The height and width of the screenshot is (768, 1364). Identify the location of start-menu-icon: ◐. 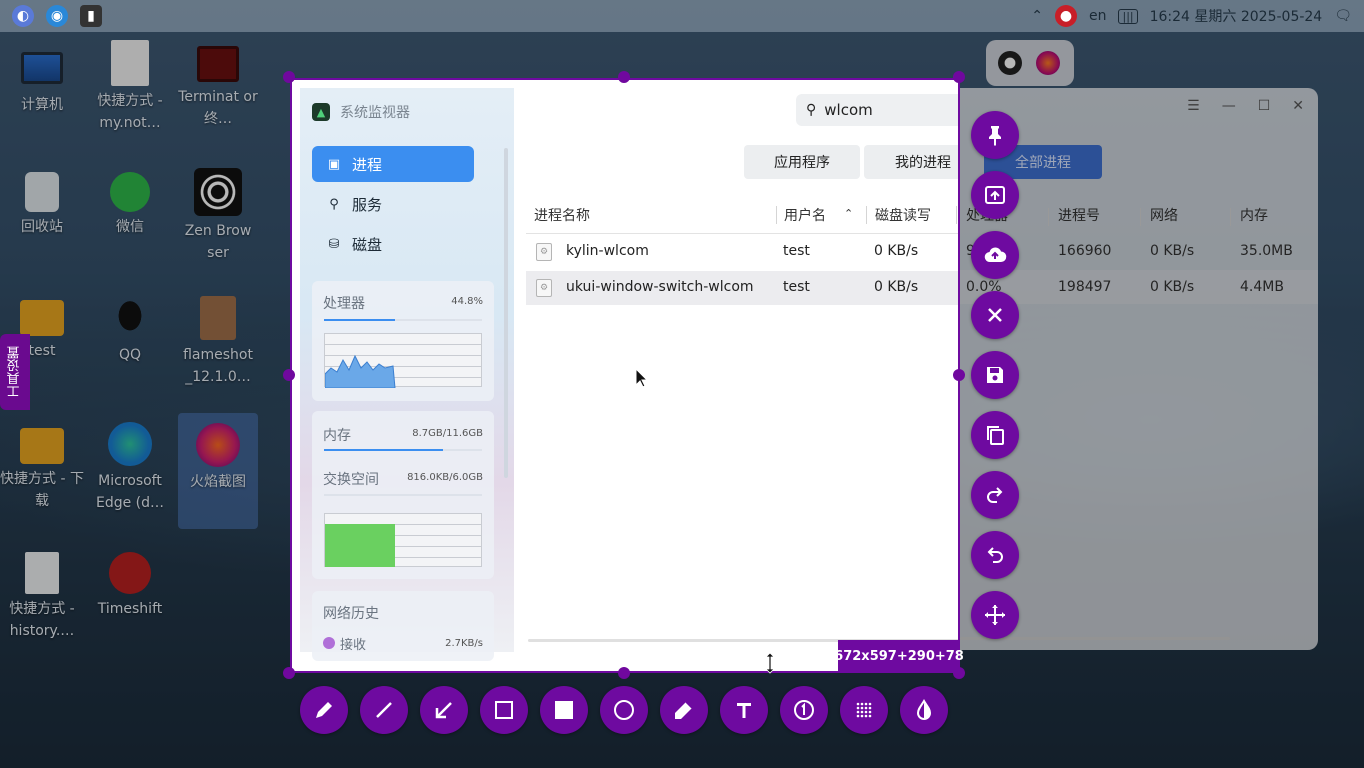
(23, 16).